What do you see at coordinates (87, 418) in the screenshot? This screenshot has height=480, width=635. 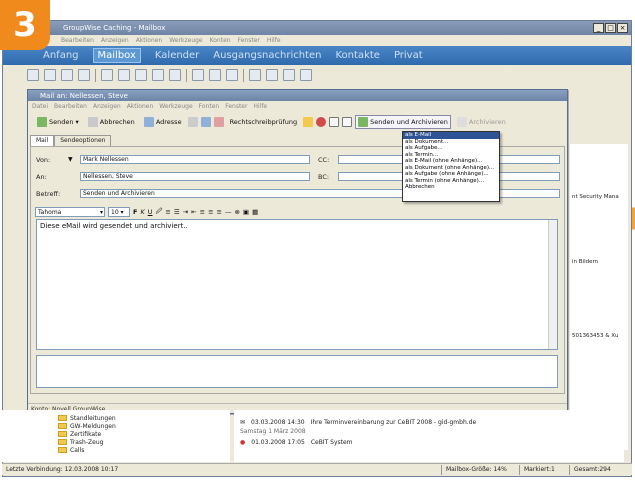 I see `tree-item: Standleitungen` at bounding box center [87, 418].